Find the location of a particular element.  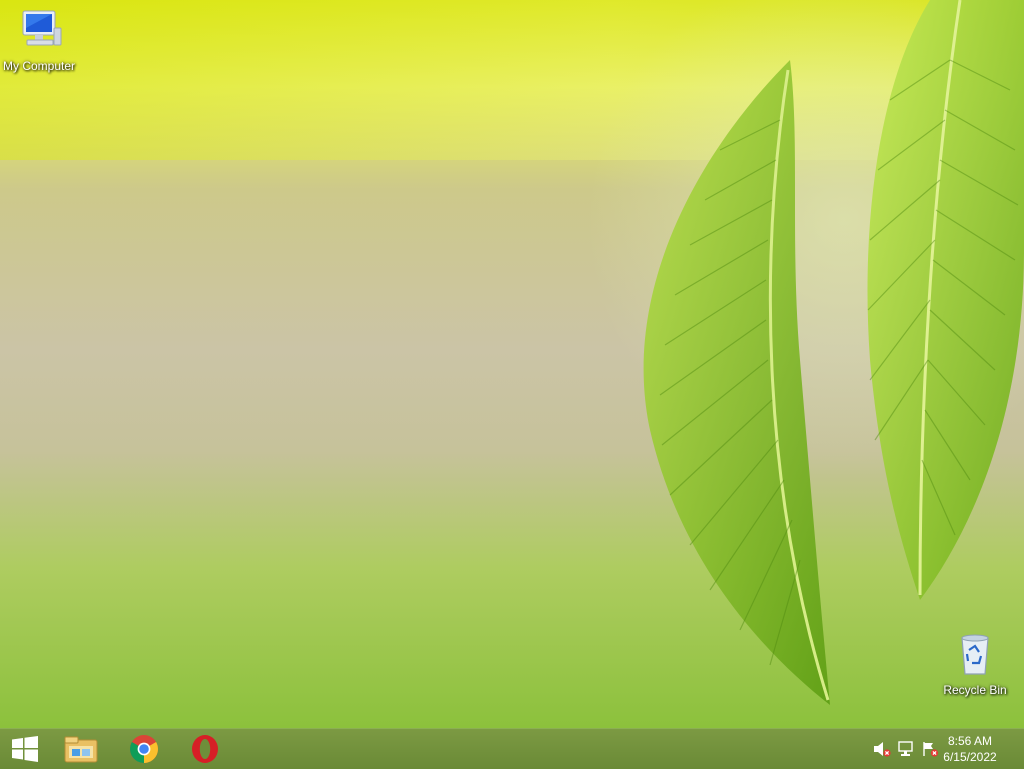

opera-icon is located at coordinates (205, 749).